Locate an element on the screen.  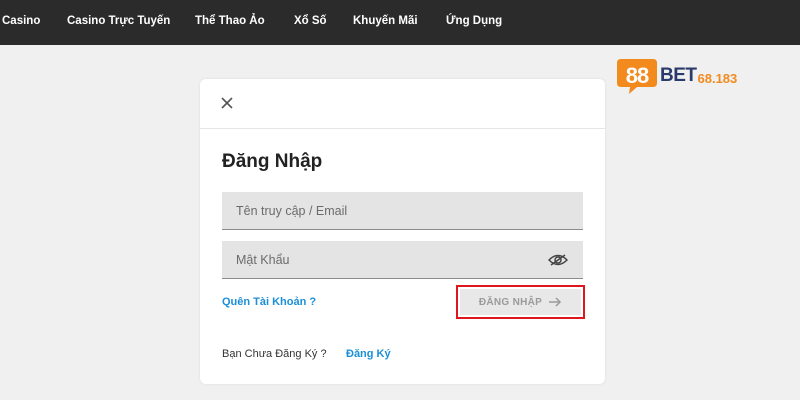
nav-item-casino: Casino is located at coordinates (21, 21).